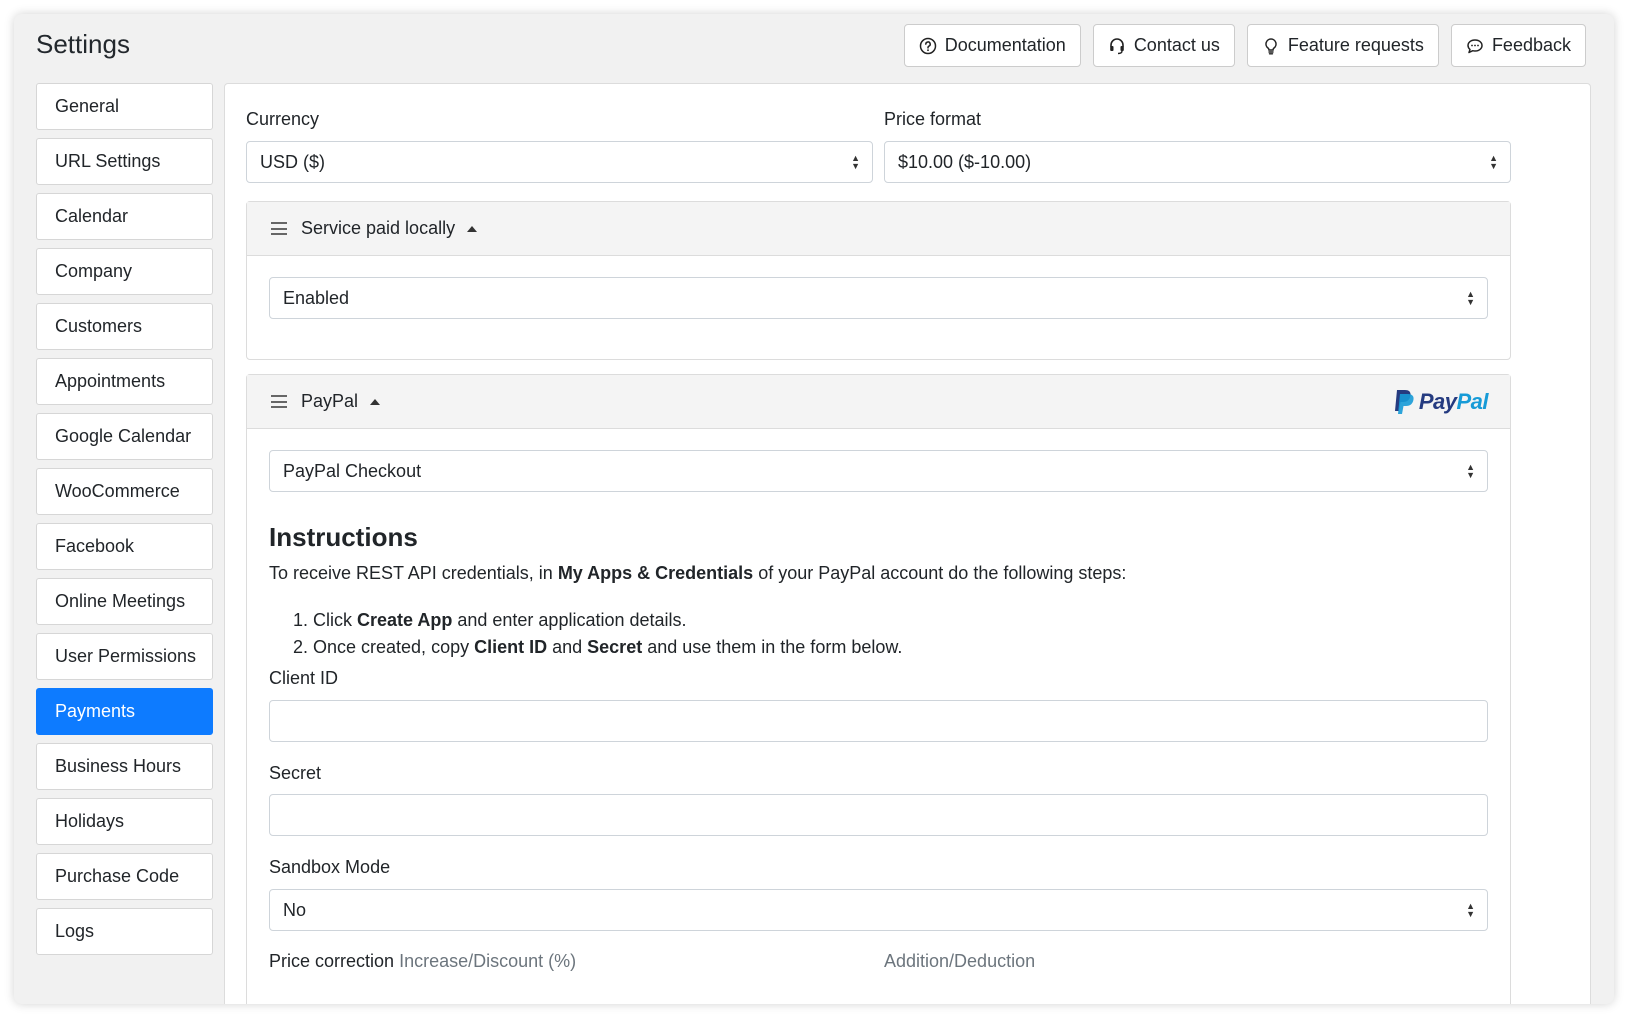 The height and width of the screenshot is (1018, 1628). Describe the element at coordinates (488, 961) in the screenshot. I see `price-correction-percent-hint: Increase/Discount (%)` at that location.